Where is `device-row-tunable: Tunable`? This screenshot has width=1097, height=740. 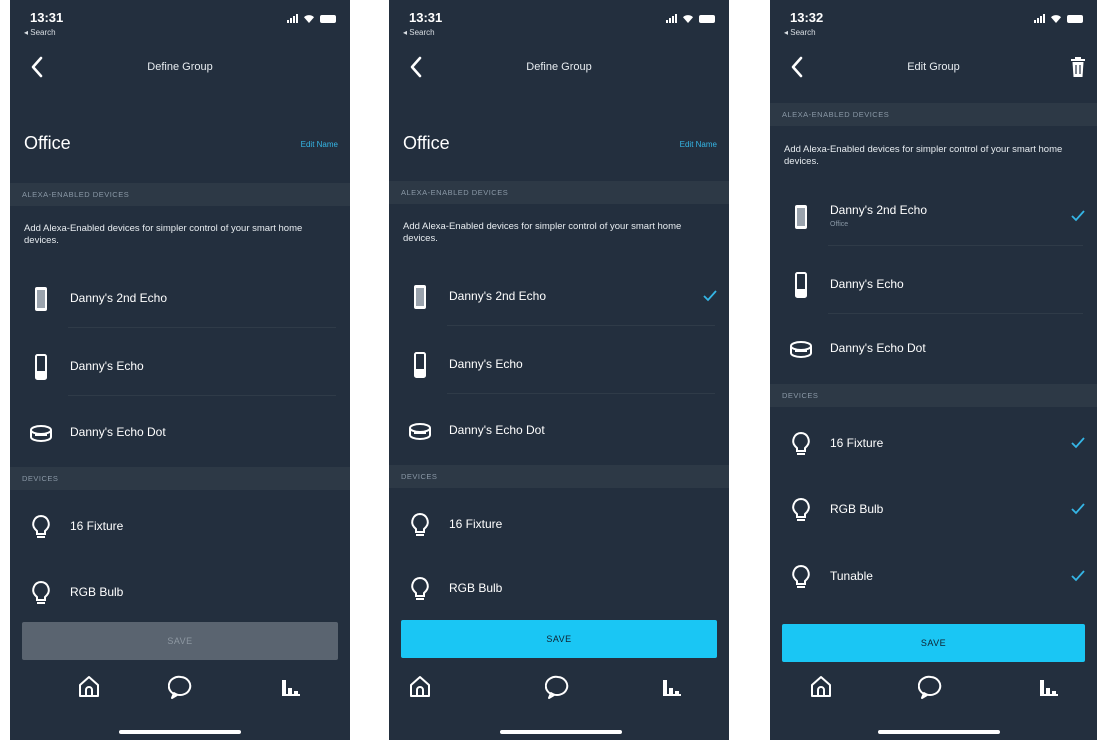
device-row-tunable: Tunable is located at coordinates (933, 576).